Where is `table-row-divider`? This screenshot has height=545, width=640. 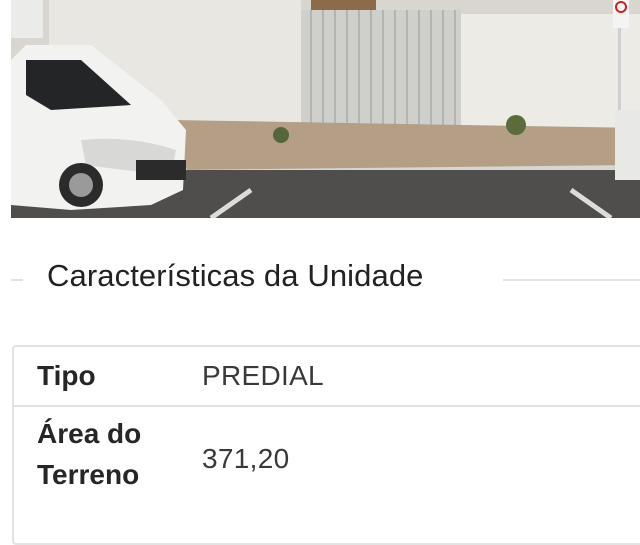
table-row-divider is located at coordinates (327, 406).